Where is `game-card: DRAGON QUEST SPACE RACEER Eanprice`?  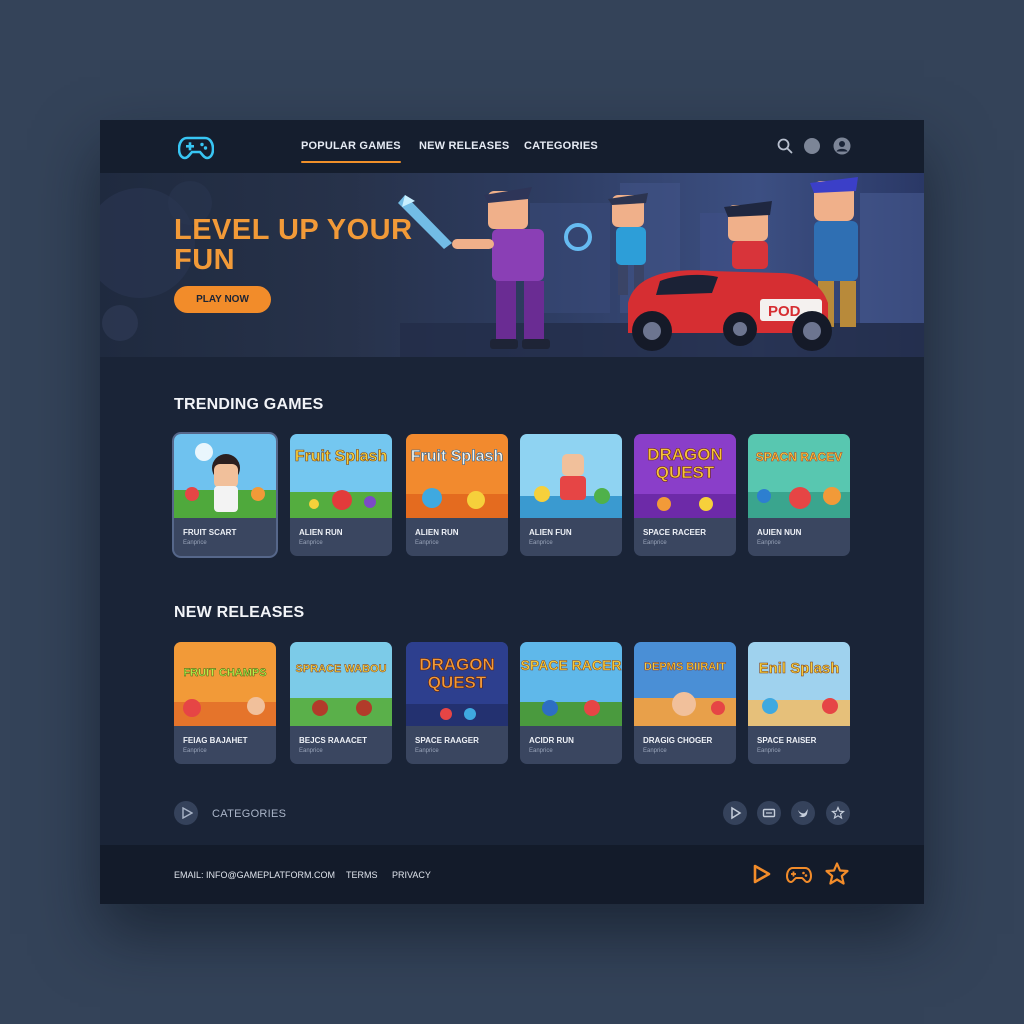
game-card: DRAGON QUEST SPACE RACEER Eanprice is located at coordinates (685, 495).